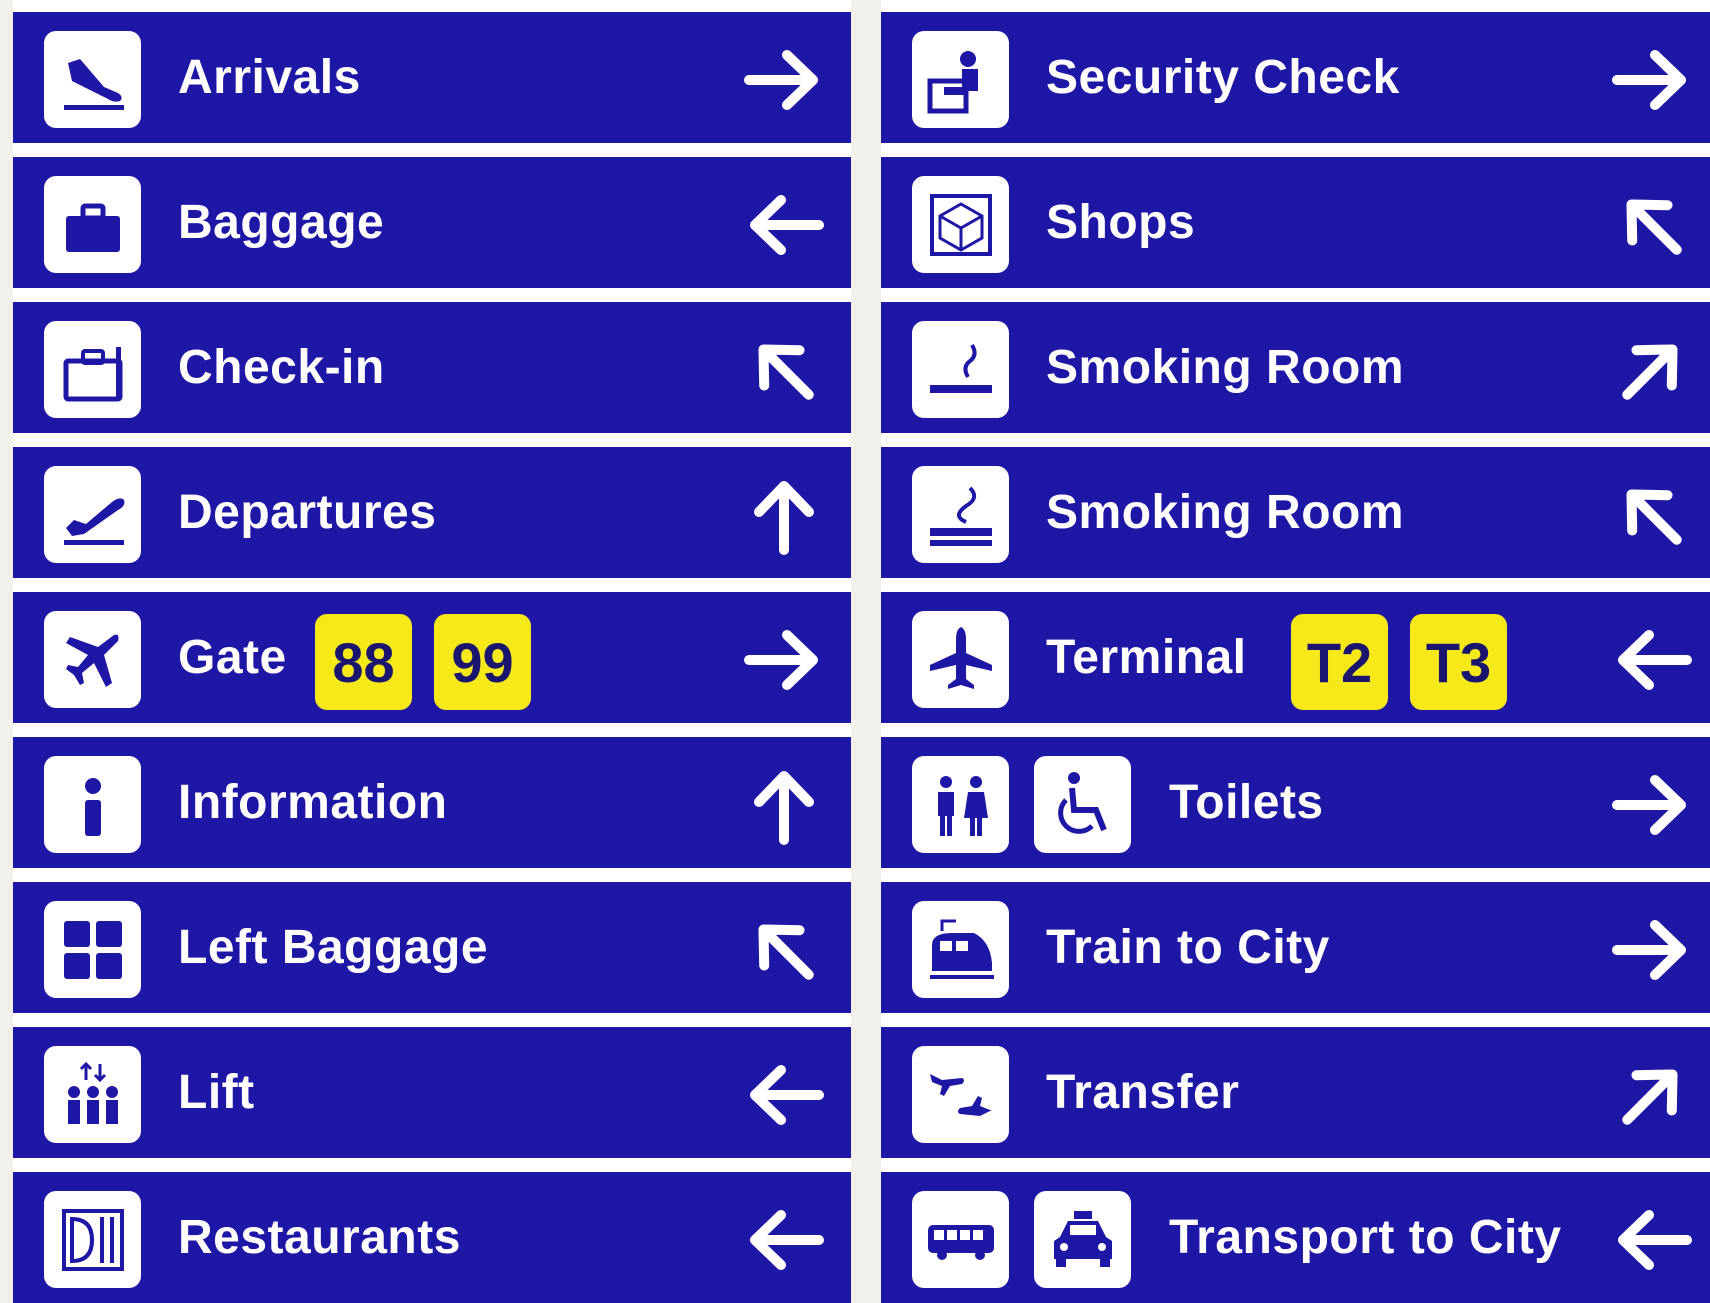 This screenshot has width=1710, height=1303. What do you see at coordinates (960, 949) in the screenshot?
I see `train-icon` at bounding box center [960, 949].